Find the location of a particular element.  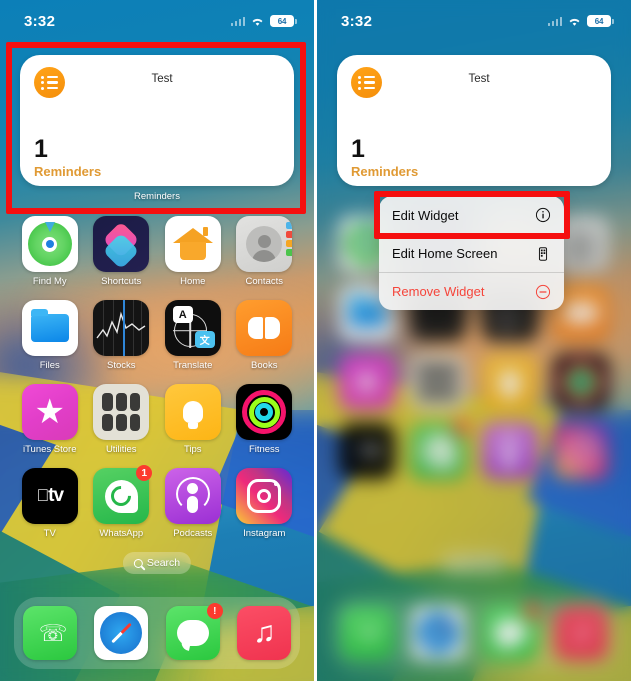

translate-icon: A 文 is located at coordinates (192, 328).